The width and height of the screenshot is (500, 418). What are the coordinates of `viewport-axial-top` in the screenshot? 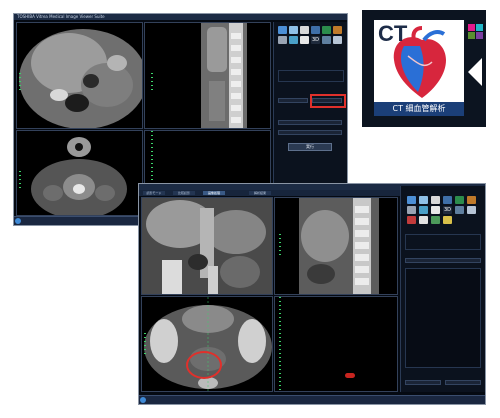 It's located at (79, 75).